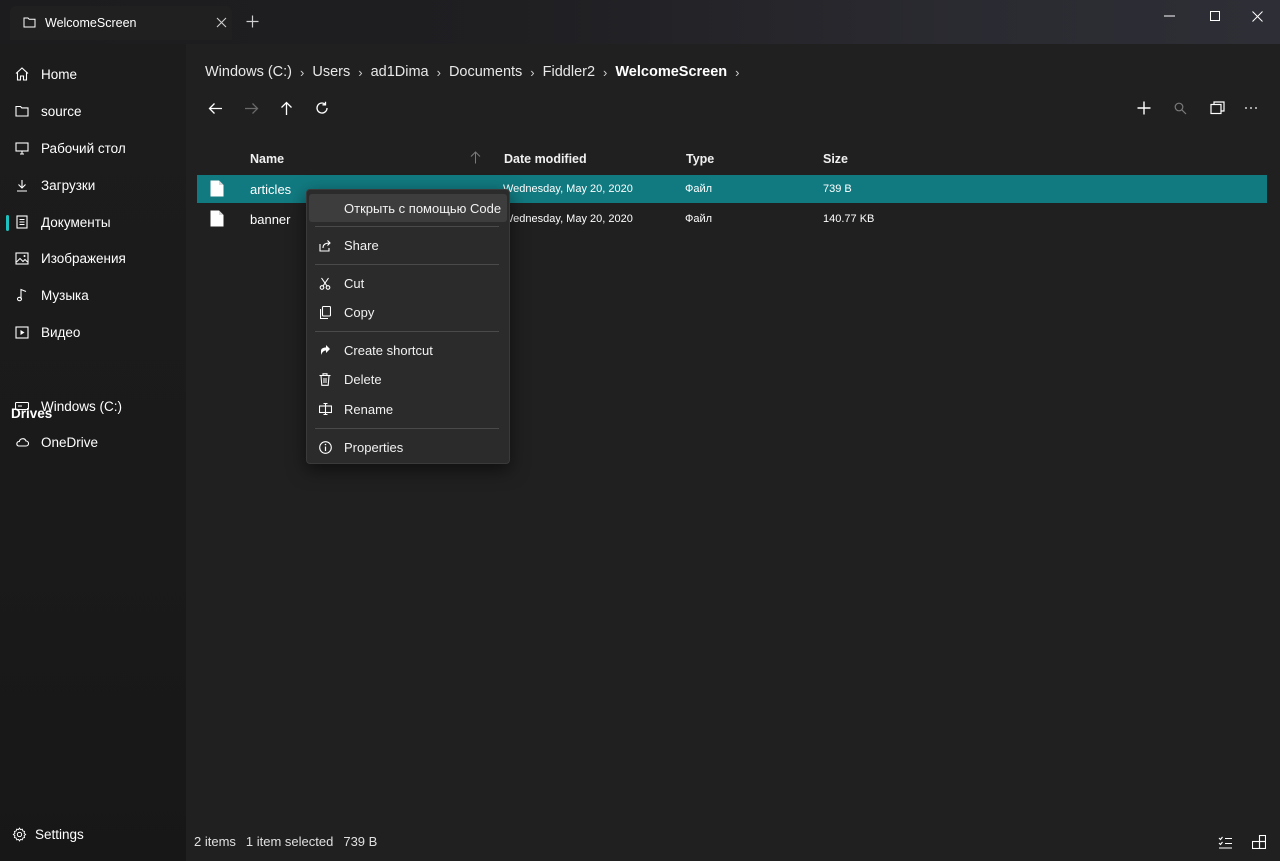 This screenshot has width=1280, height=861. I want to click on sidebar-item-label: Музыка, so click(65, 295).